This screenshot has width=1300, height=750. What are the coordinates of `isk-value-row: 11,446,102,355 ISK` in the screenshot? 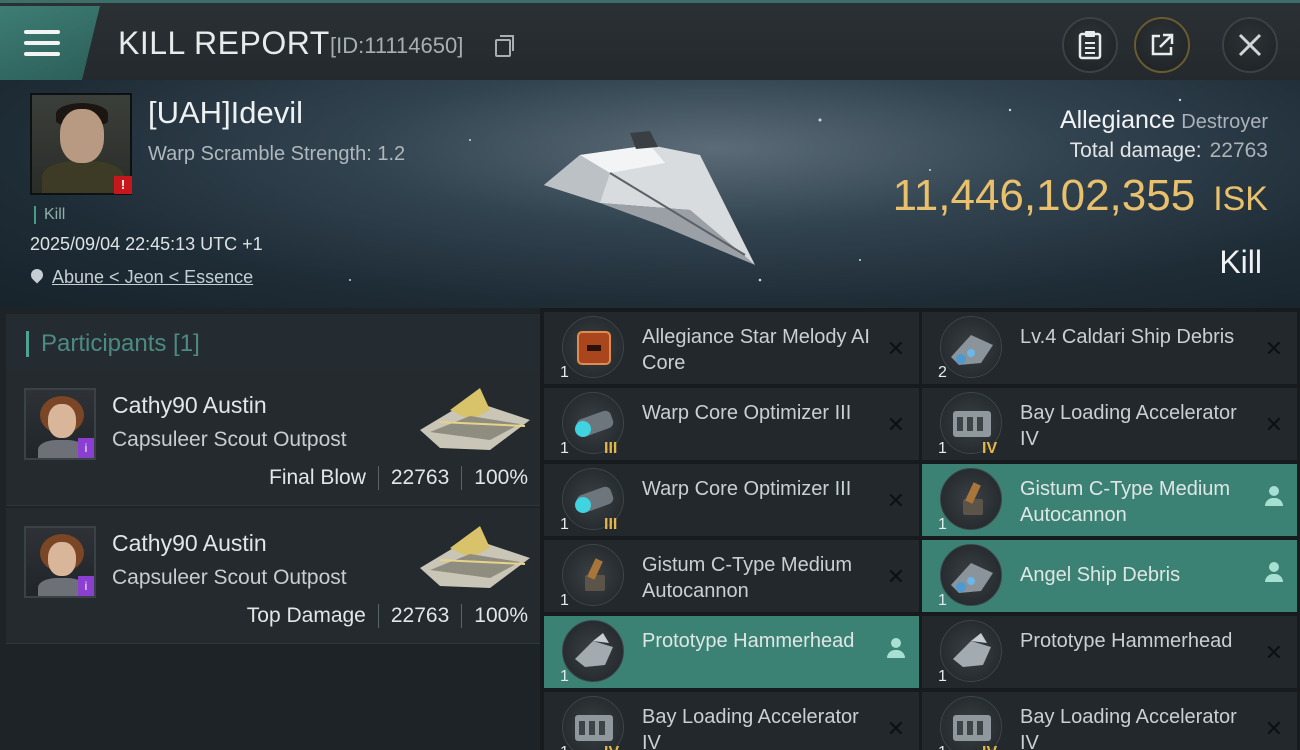 It's located at (1080, 196).